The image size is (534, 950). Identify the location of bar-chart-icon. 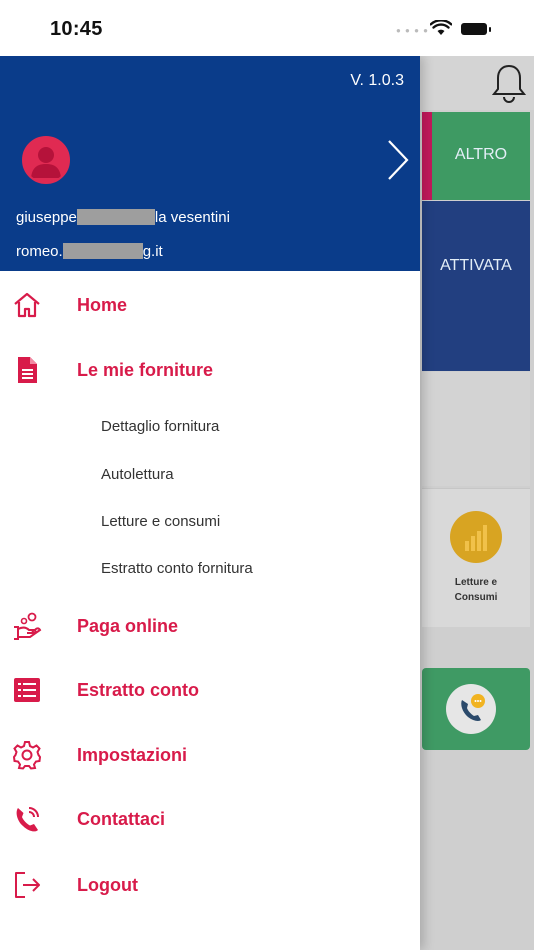
(476, 537).